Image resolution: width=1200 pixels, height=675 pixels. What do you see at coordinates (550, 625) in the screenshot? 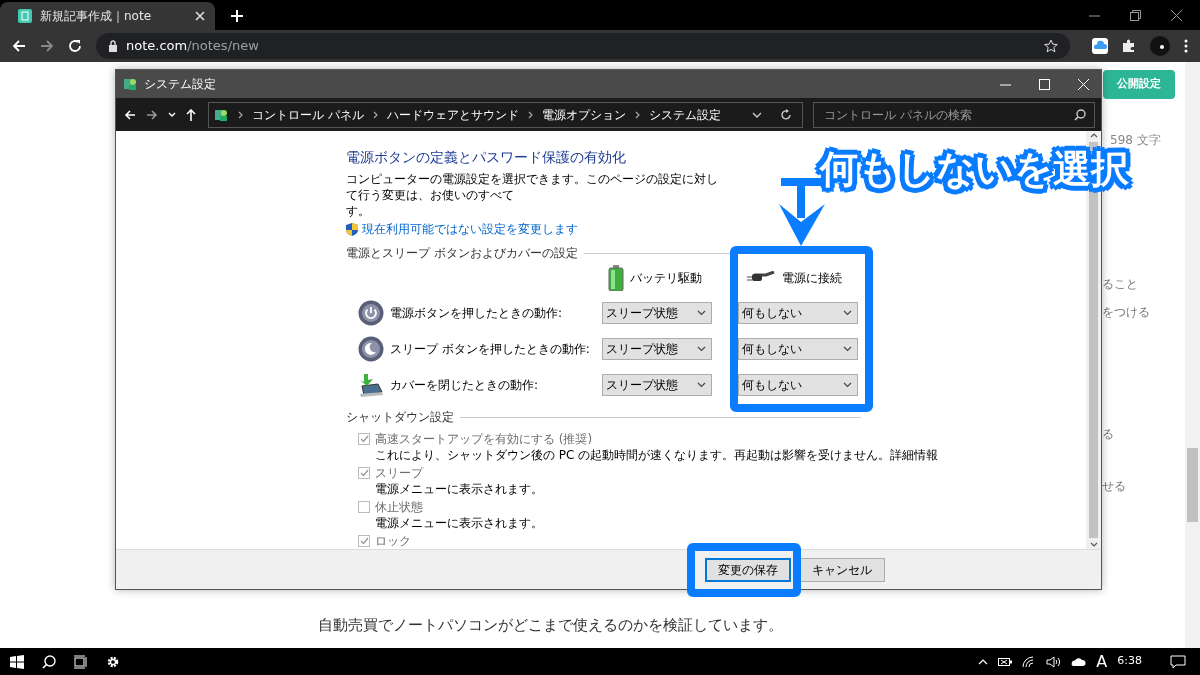
I see `caption-text: 自動売買でノートパソコンがどこまで使えるのかを検証しています。` at bounding box center [550, 625].